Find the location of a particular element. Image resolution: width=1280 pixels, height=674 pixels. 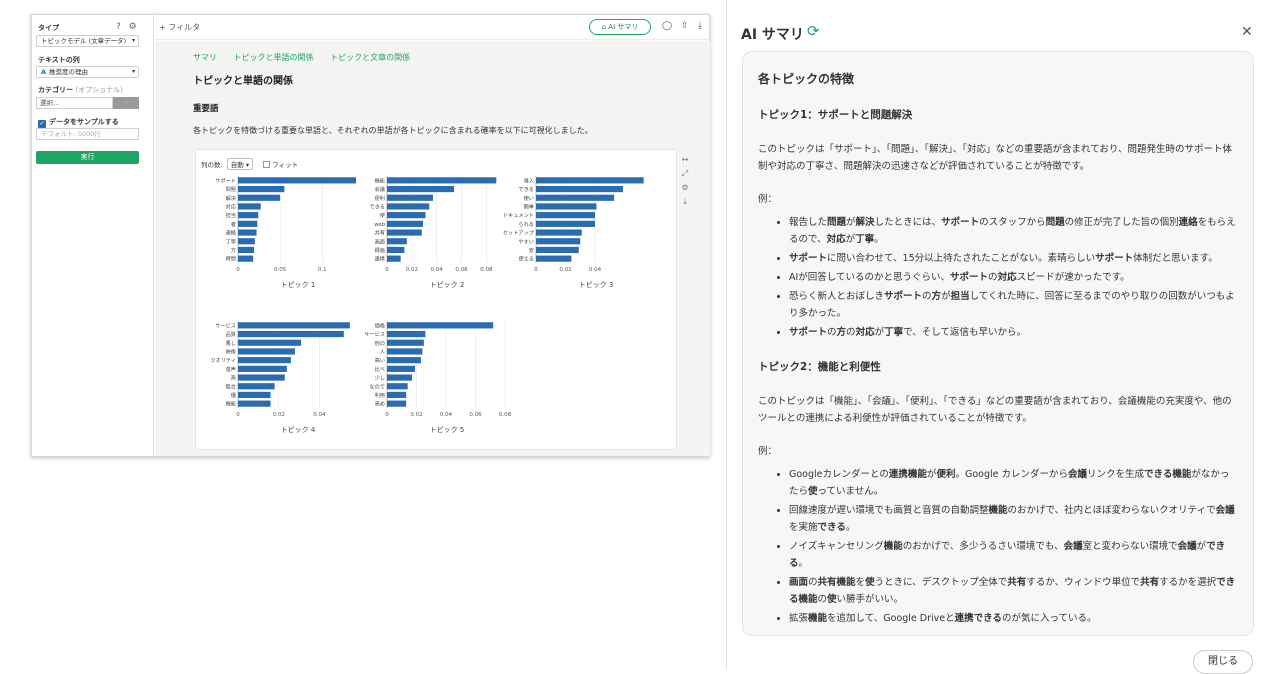

list-item: サポートの方の対応が丁寧で、そして返信も早いから。 is located at coordinates (1013, 332).